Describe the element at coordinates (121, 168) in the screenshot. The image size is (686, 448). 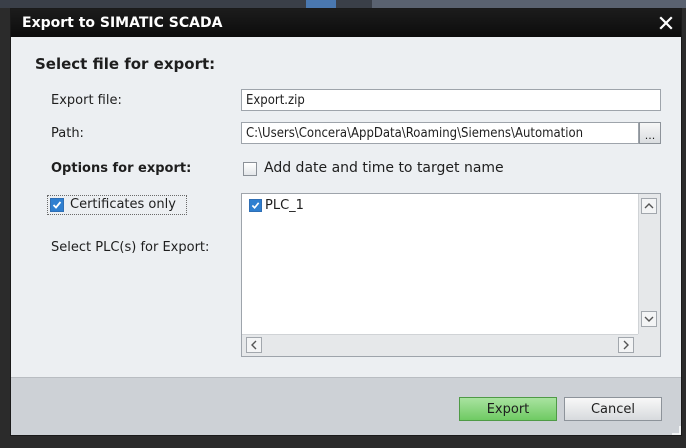
I see `options-label: Options for export:` at that location.